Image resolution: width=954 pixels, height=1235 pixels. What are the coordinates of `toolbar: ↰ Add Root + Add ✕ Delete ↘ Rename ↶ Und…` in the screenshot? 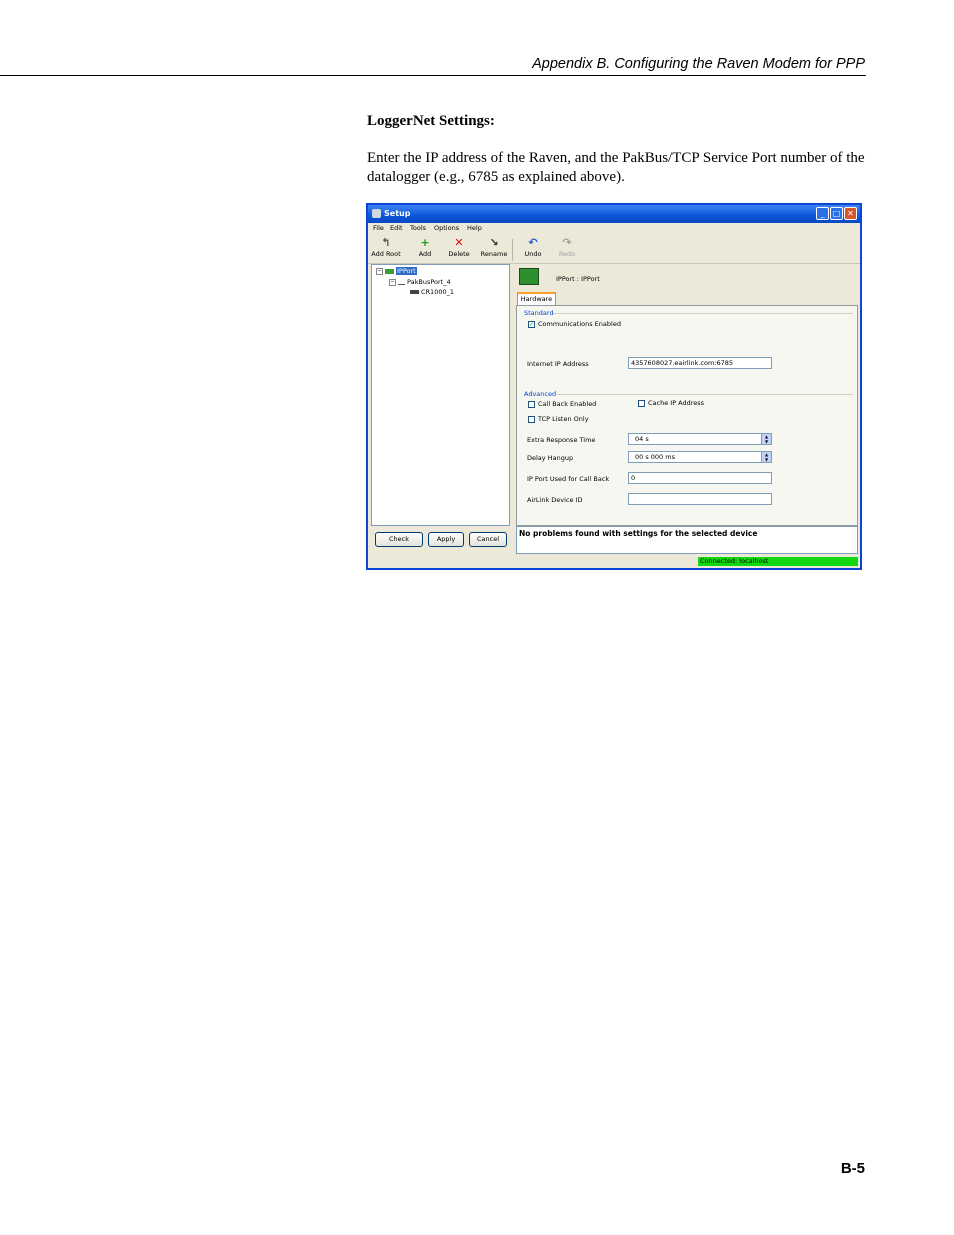 It's located at (614, 249).